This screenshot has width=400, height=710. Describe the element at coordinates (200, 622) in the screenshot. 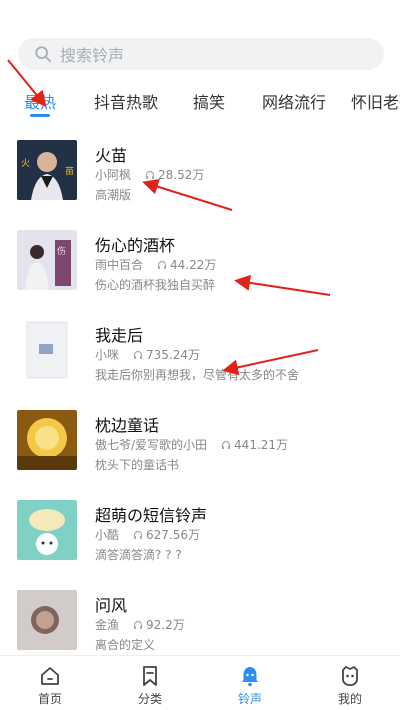

I see `list-item: 问风 金渔 92.2万 离合的定义` at that location.